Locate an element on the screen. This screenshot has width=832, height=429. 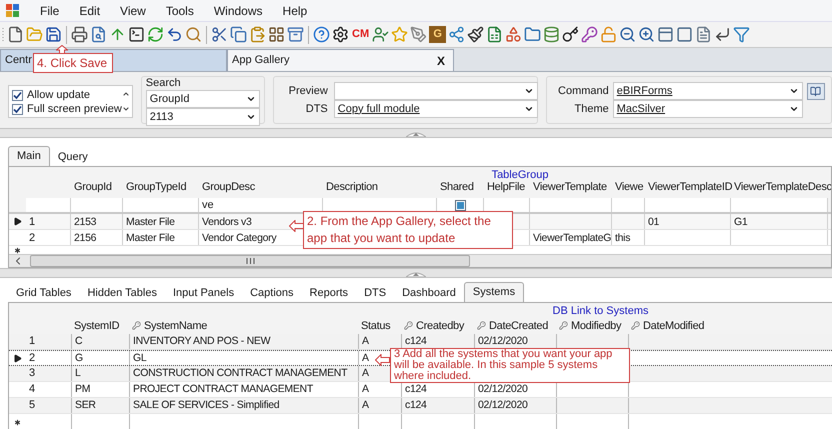
field-label: Command is located at coordinates (583, 91).